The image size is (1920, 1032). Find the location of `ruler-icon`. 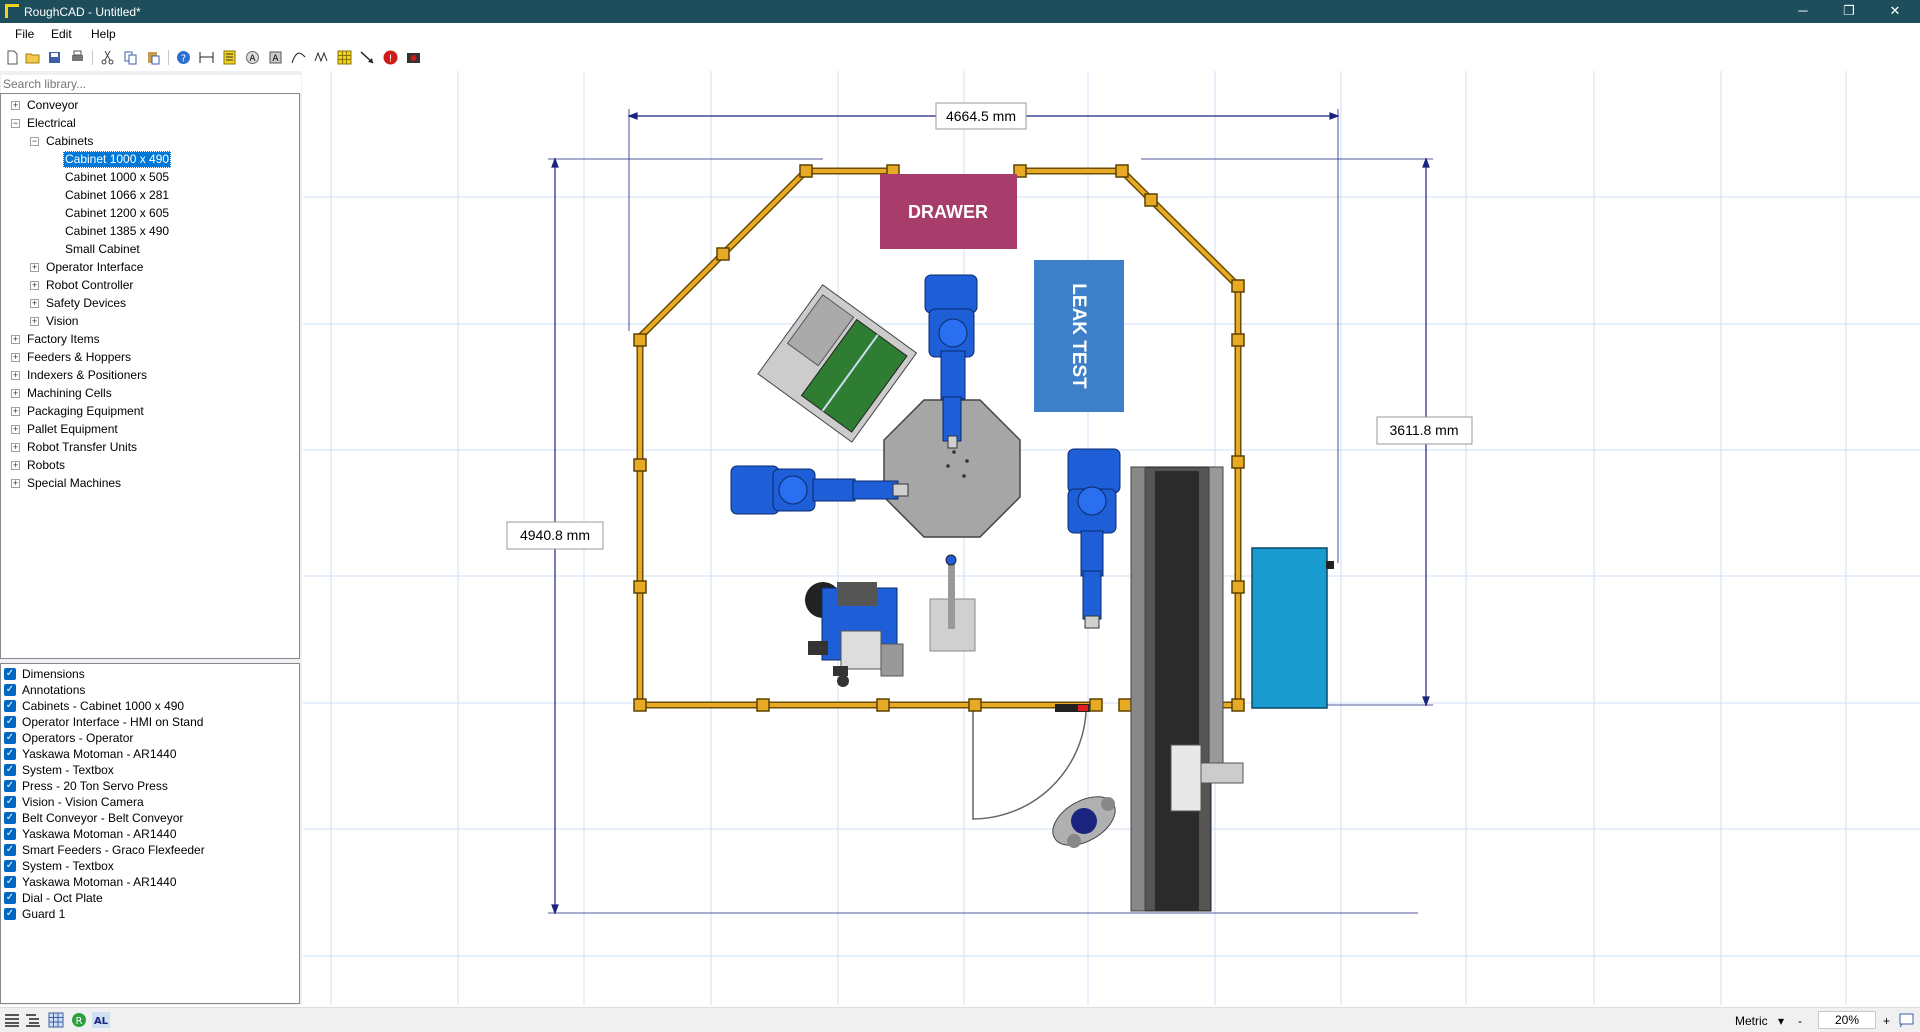

ruler-icon is located at coordinates (206, 57).